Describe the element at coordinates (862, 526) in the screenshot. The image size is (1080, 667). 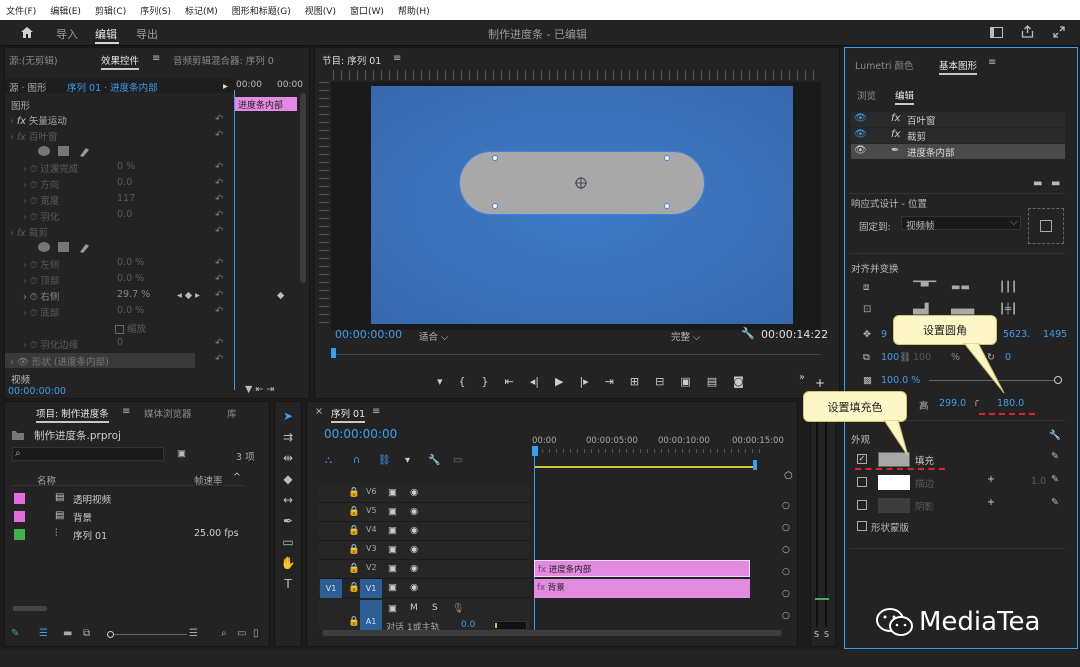
I see `mask-checkbox` at that location.